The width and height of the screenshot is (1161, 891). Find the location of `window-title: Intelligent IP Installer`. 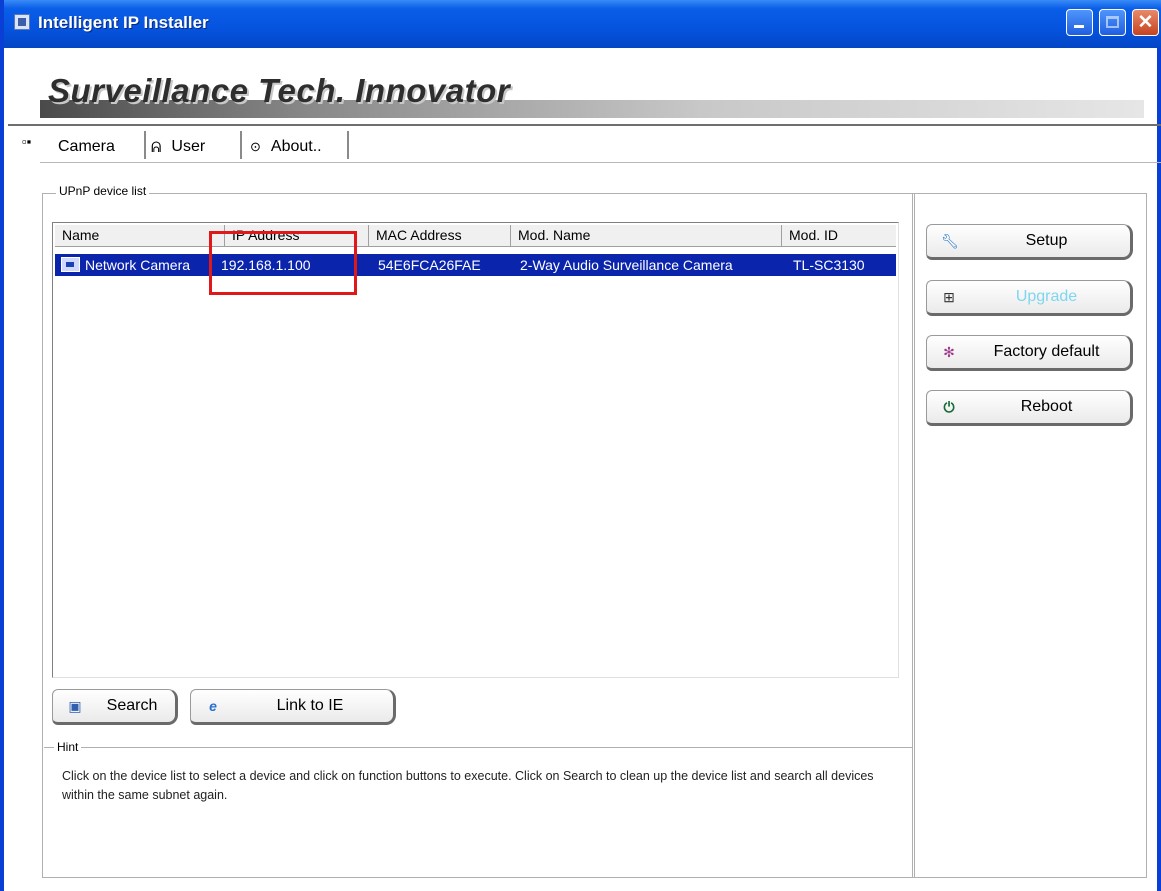

window-title: Intelligent IP Installer is located at coordinates (123, 22).